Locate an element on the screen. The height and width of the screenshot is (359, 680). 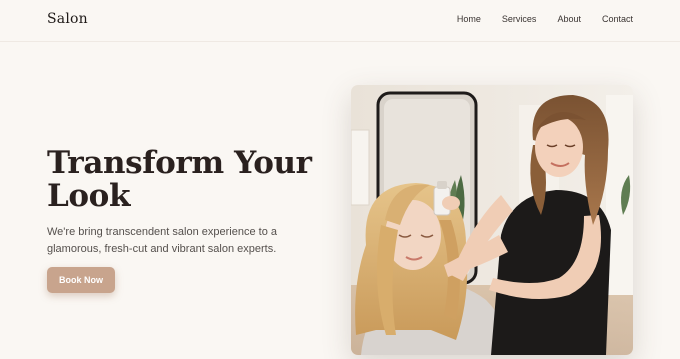
nav-item-contact: Contact is located at coordinates (617, 19).